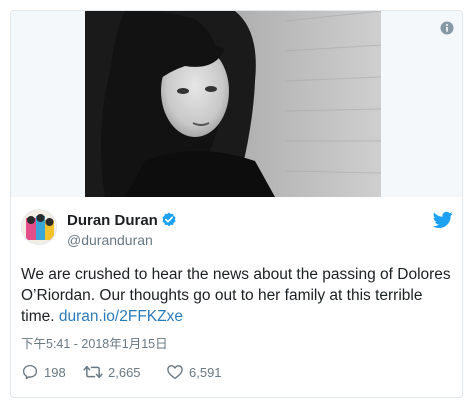  I want to click on info-icon, so click(447, 28).